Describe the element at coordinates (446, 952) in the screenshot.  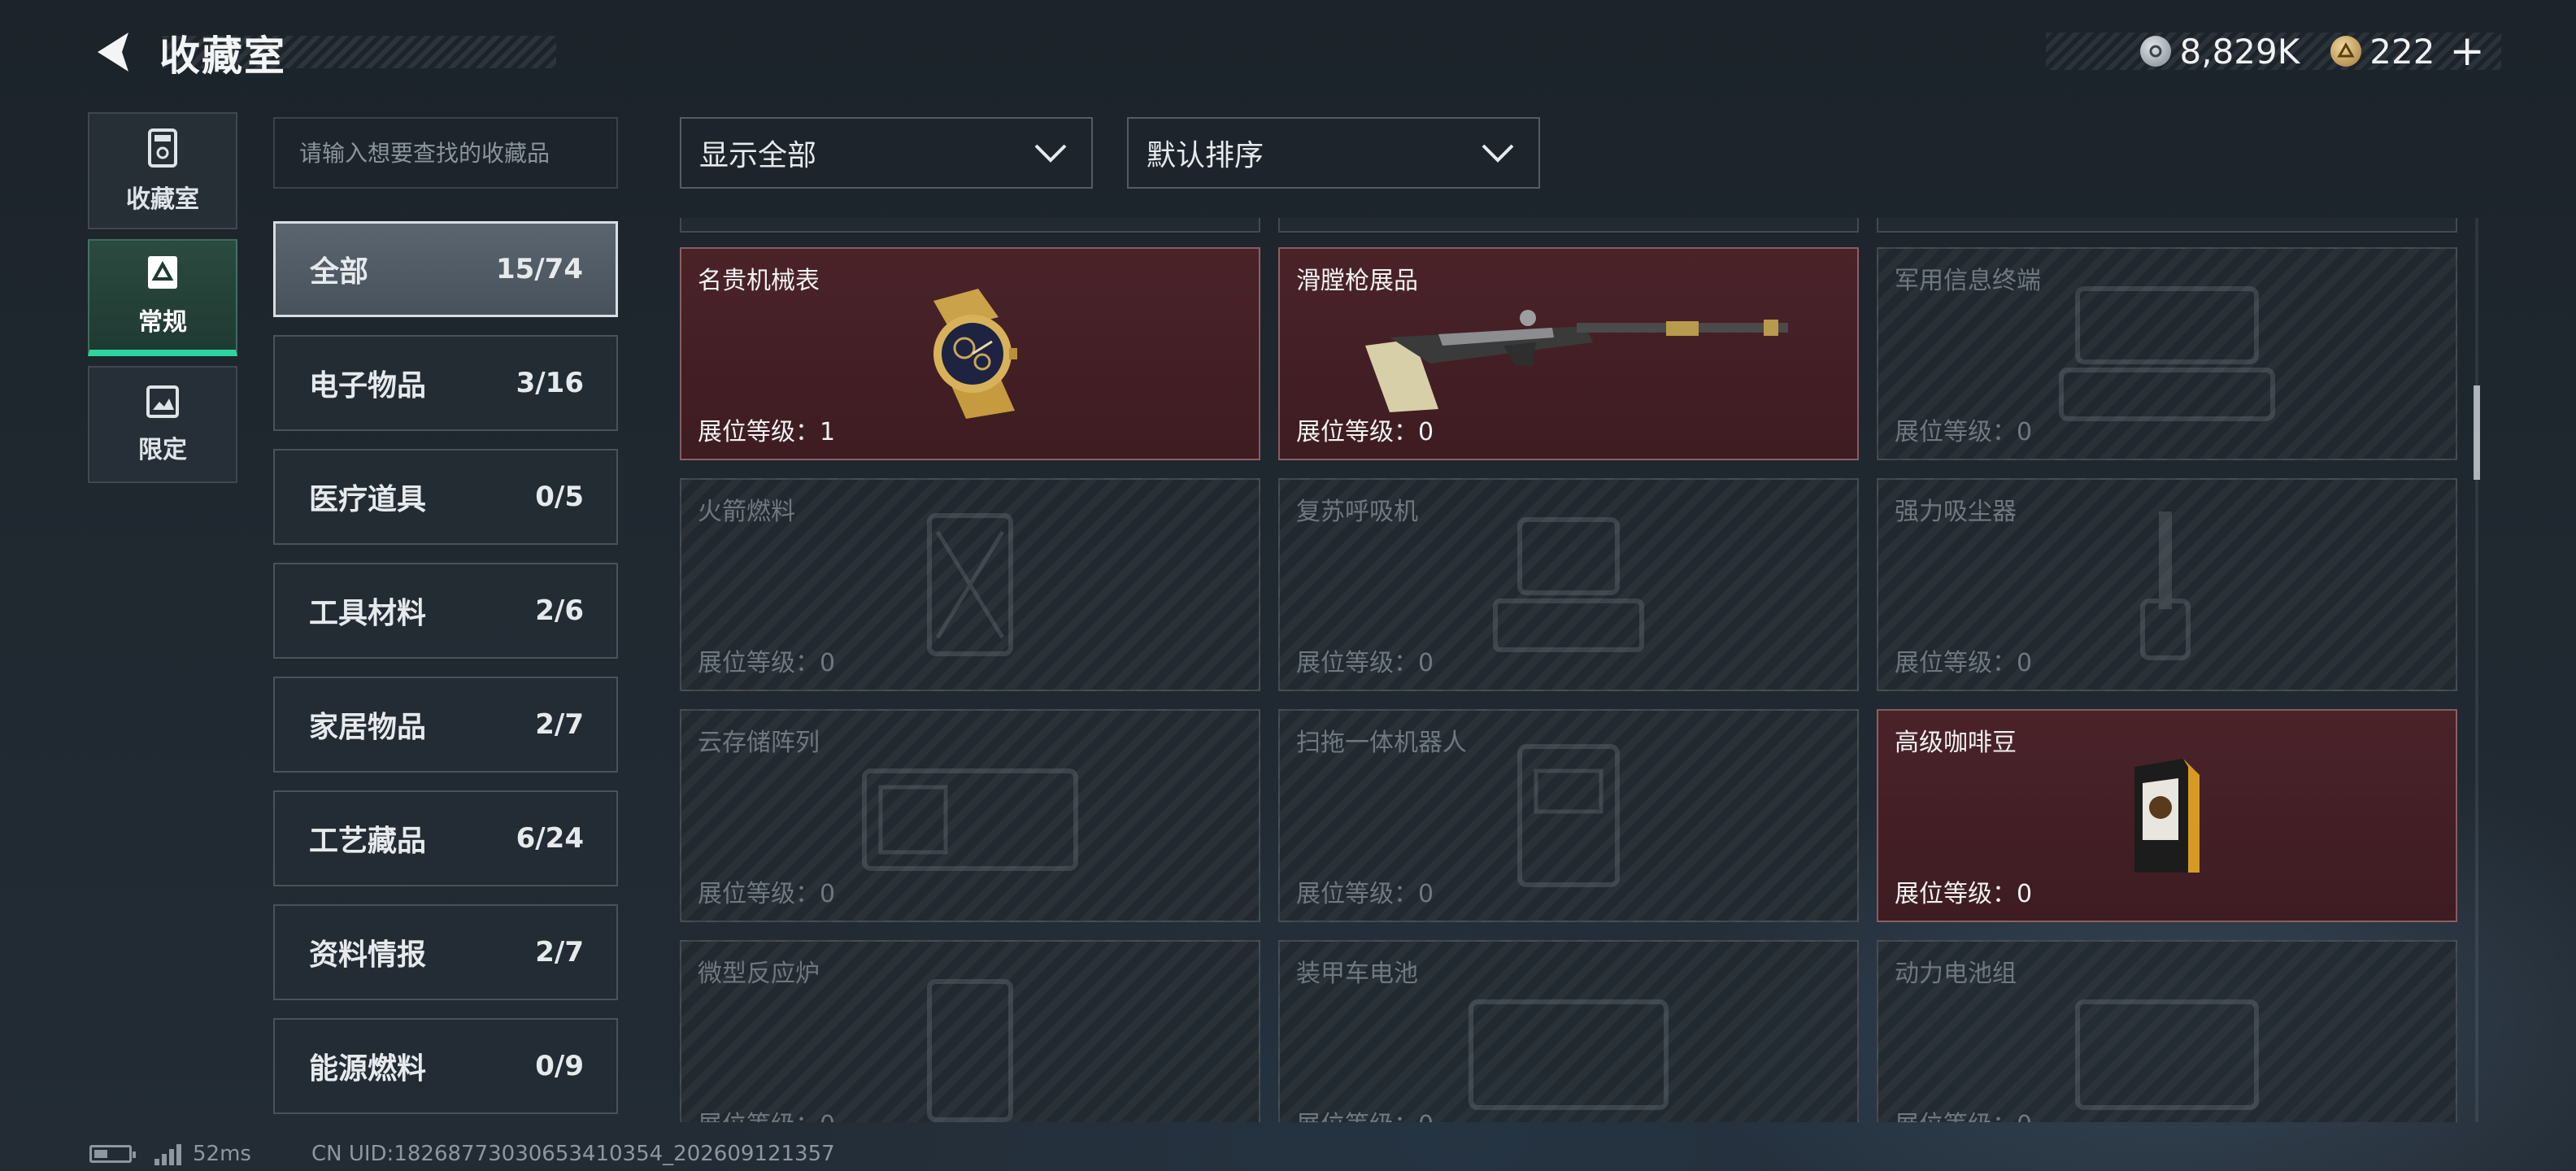
I see `category-intel: 资料情报 2/7` at that location.